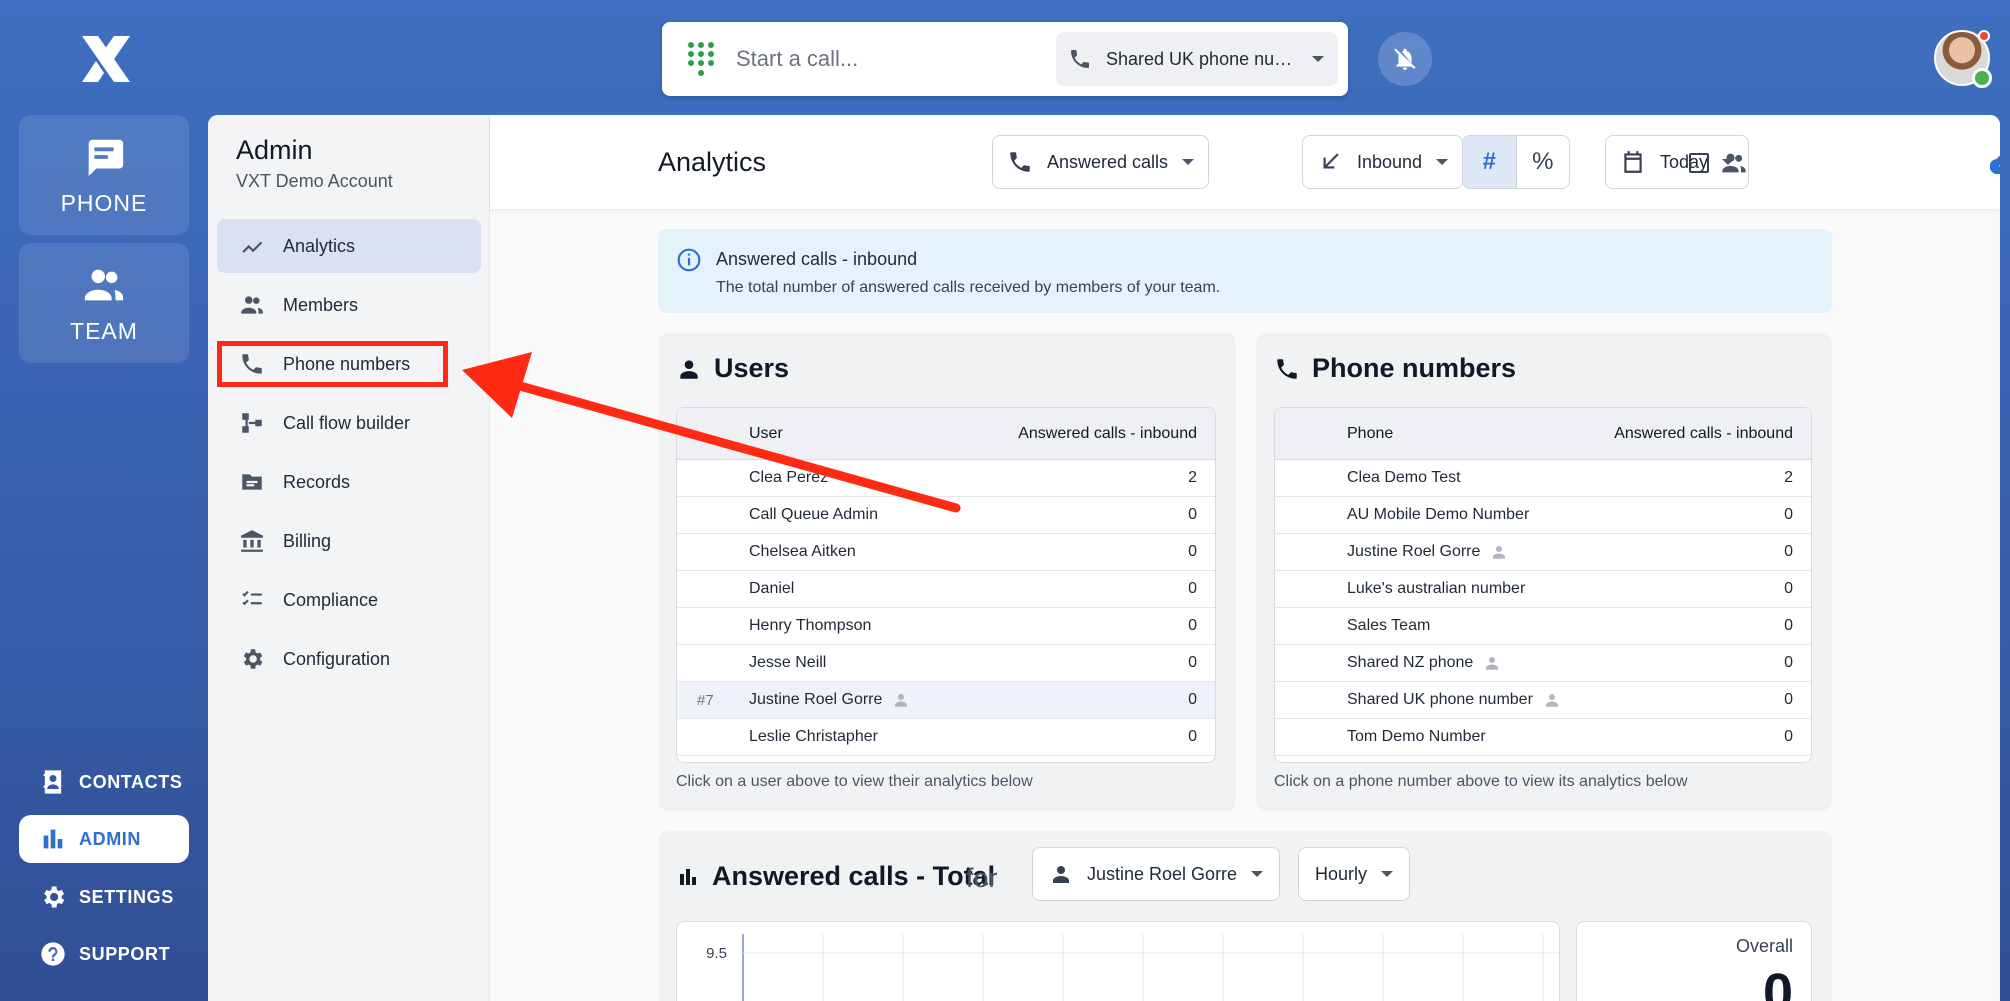 This screenshot has height=1001, width=2010. Describe the element at coordinates (104, 284) in the screenshot. I see `team-icon` at that location.